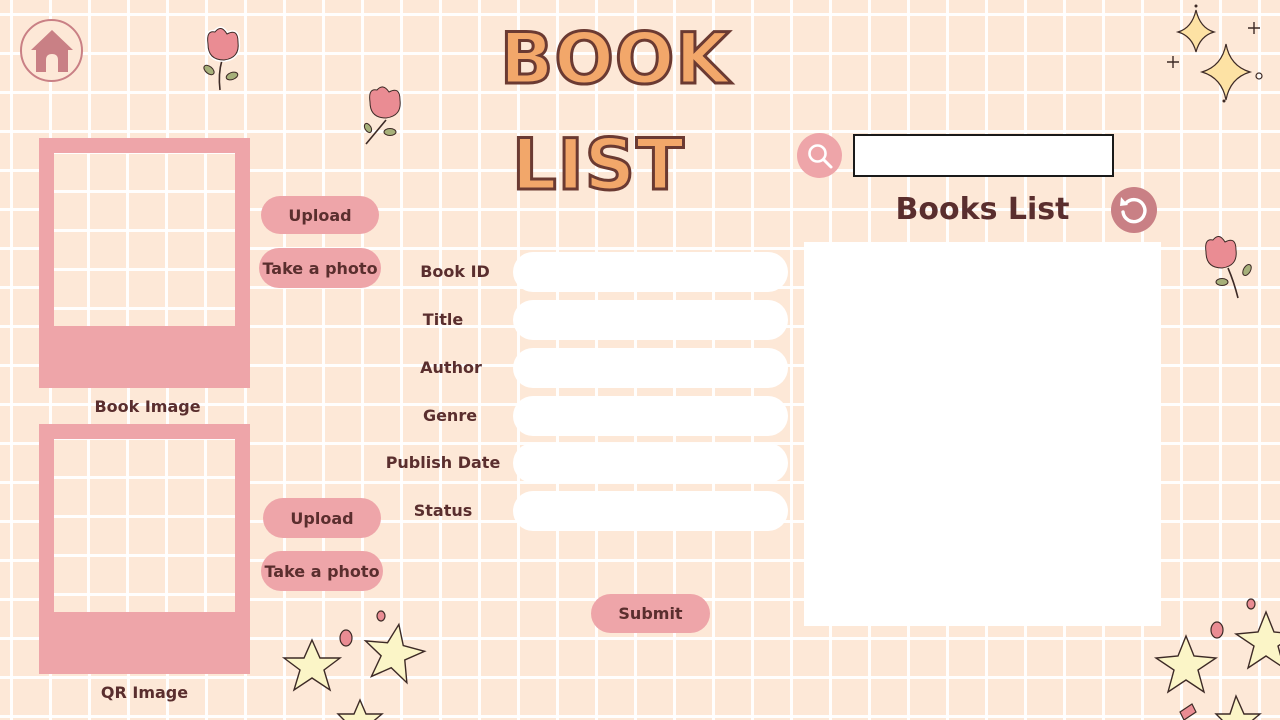 This screenshot has height=720, width=1280. I want to click on sparkle-decoration-icon, so click(1215, 53).